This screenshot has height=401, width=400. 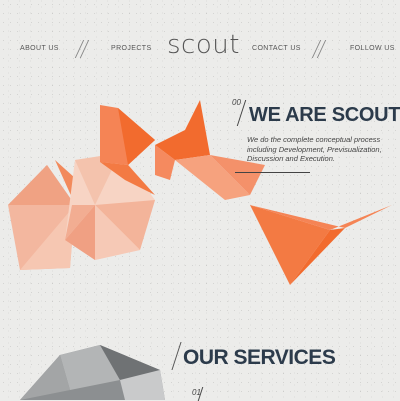 I want to click on services-title: OUR SERVICES, so click(x=259, y=357).